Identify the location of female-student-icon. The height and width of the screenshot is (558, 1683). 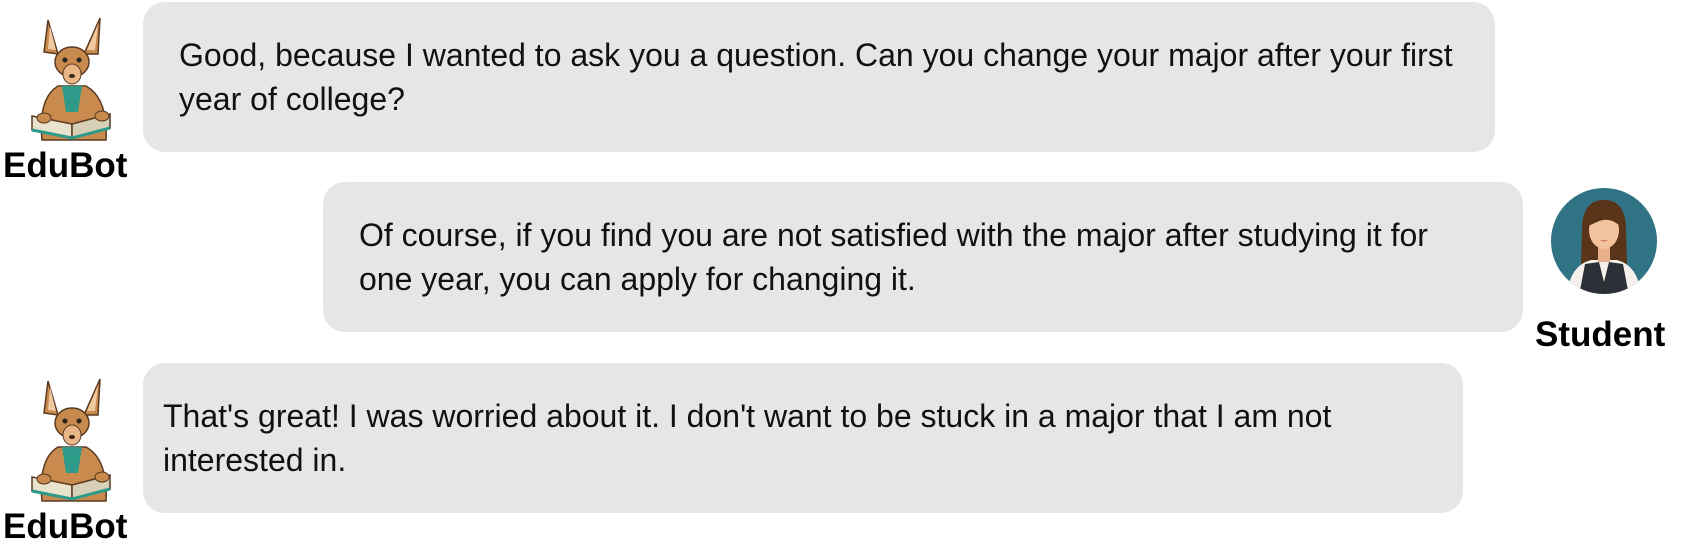
(1604, 241).